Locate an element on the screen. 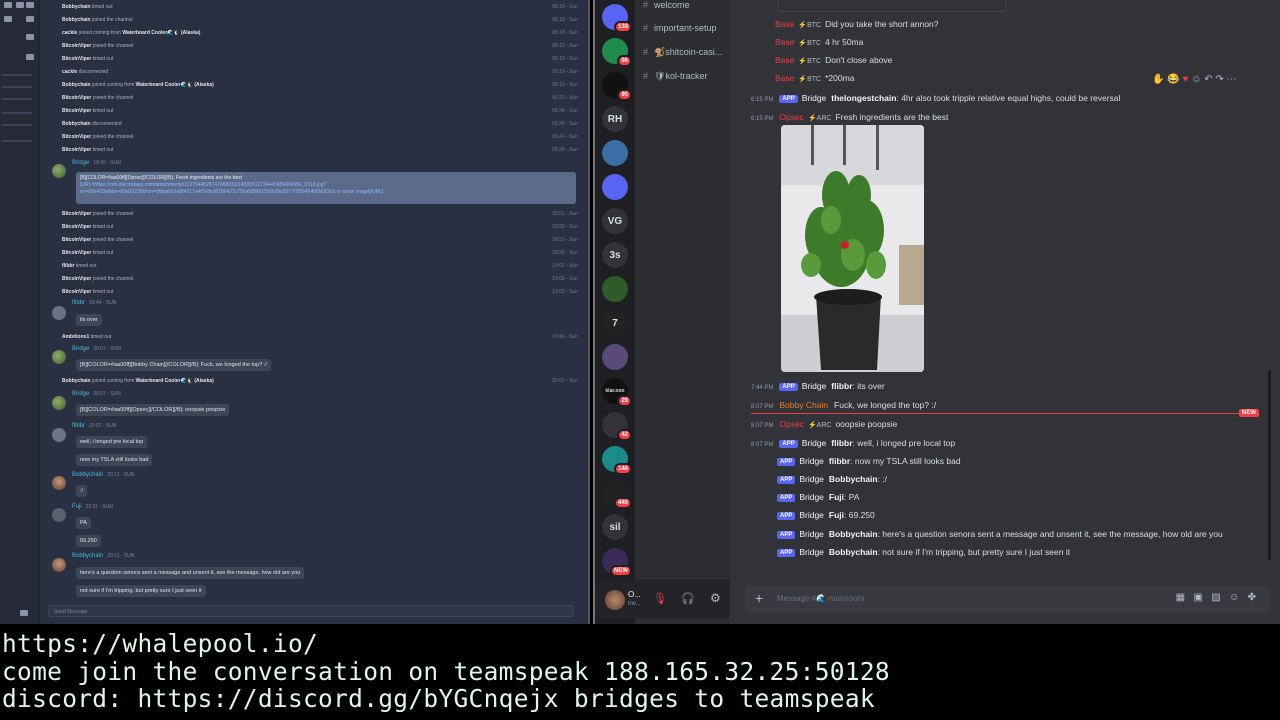 The image size is (1280, 720). message-author: flibbr 19:44 - SUN is located at coordinates (94, 303).